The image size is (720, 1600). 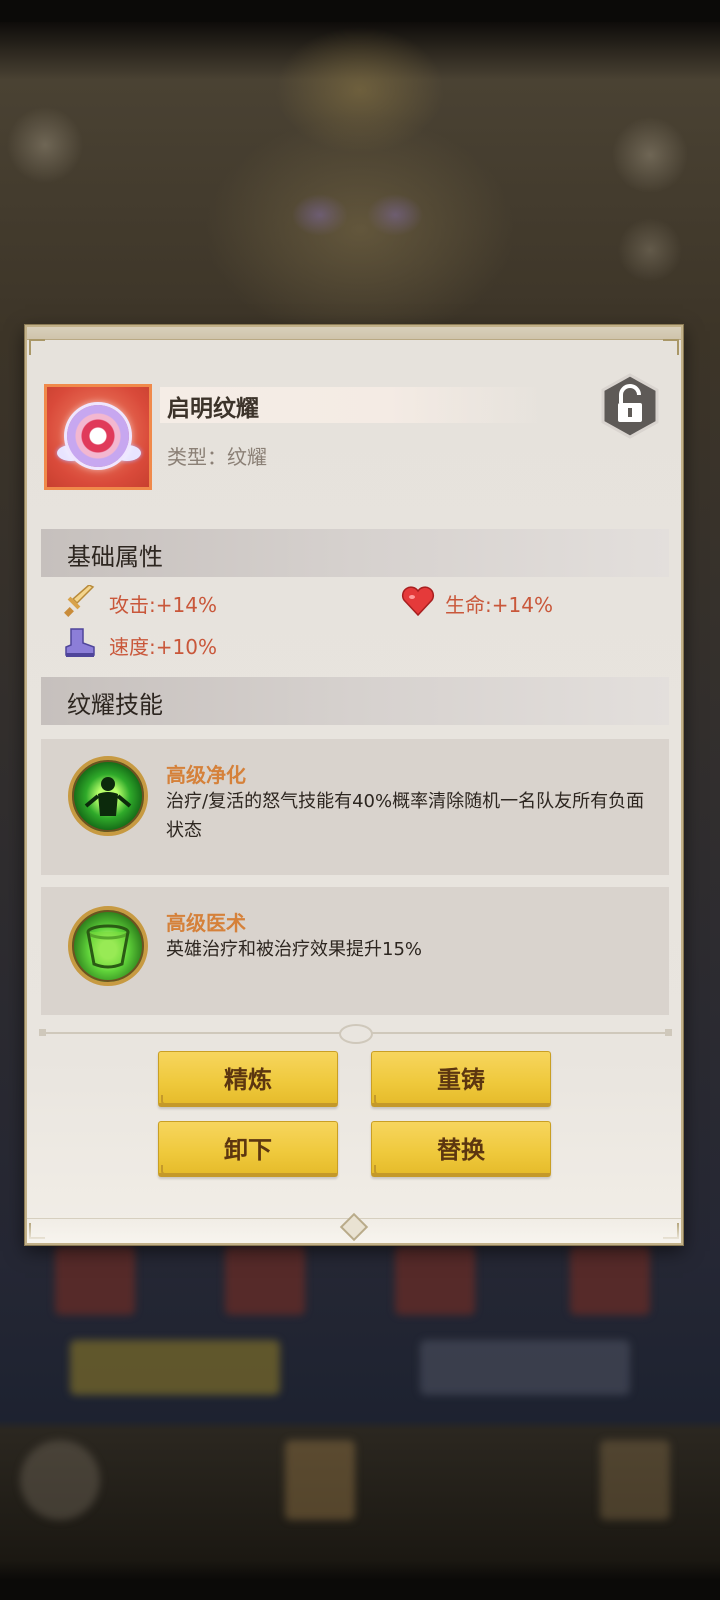 I want to click on section-title: 基础属性, so click(x=115, y=557).